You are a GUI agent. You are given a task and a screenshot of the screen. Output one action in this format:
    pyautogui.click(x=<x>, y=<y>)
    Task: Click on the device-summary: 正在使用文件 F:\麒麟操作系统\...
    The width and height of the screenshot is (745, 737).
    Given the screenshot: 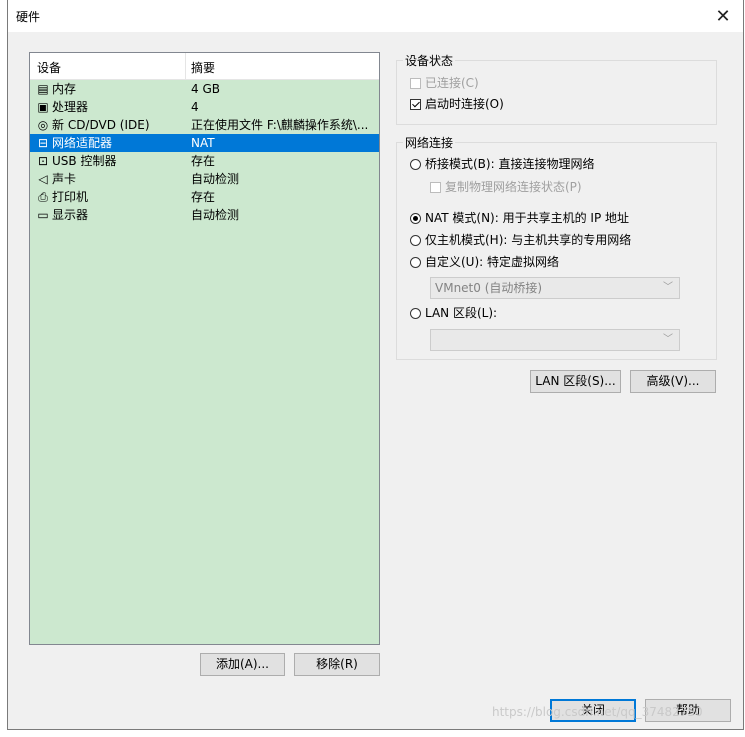 What is the action you would take?
    pyautogui.click(x=280, y=125)
    